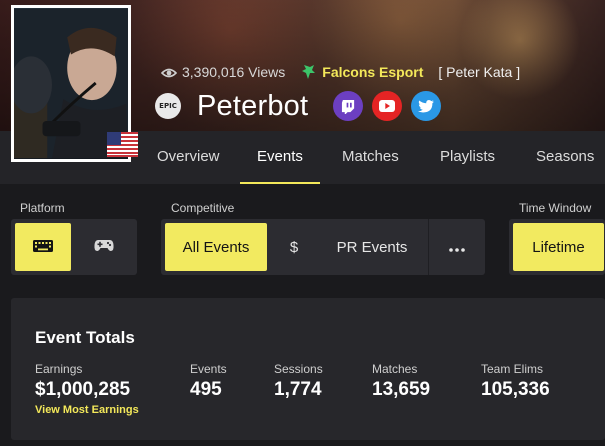 The height and width of the screenshot is (446, 605). I want to click on more-icon, so click(457, 247).